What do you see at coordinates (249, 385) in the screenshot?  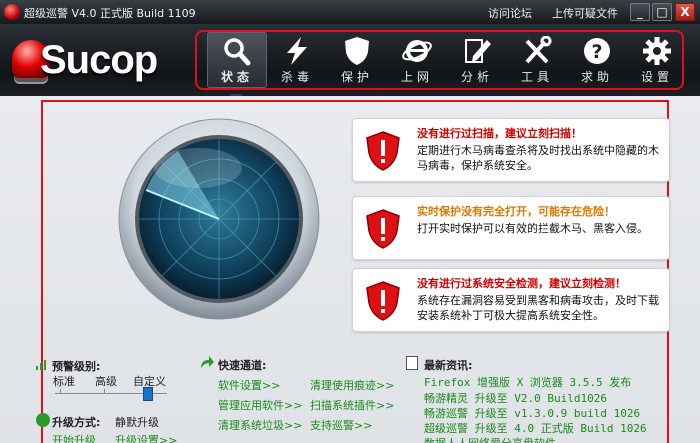 I see `quick-link: 软件设置>>` at bounding box center [249, 385].